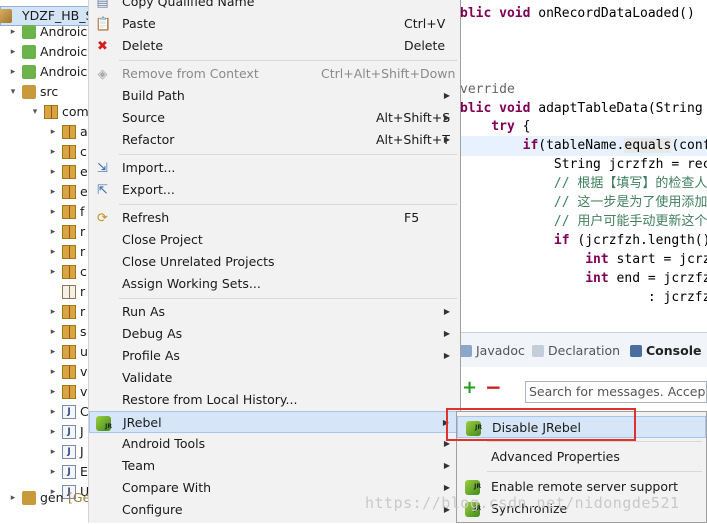  What do you see at coordinates (29, 92) in the screenshot?
I see `source-folder-icon` at bounding box center [29, 92].